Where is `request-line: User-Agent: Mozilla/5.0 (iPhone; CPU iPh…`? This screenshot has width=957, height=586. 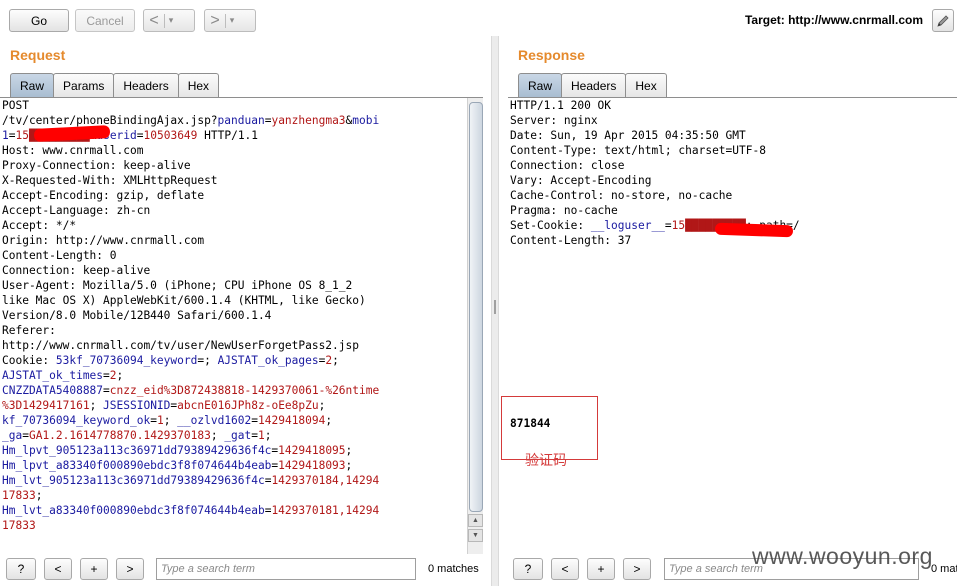 request-line: User-Agent: Mozilla/5.0 (iPhone; CPU iPh… is located at coordinates (190, 285).